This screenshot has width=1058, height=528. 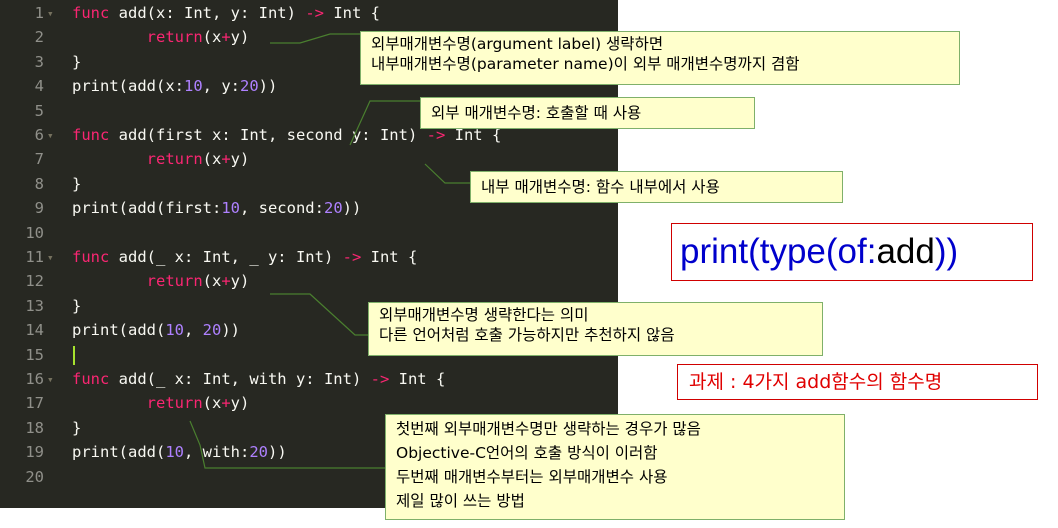 What do you see at coordinates (39, 86) in the screenshot?
I see `line-number: 4` at bounding box center [39, 86].